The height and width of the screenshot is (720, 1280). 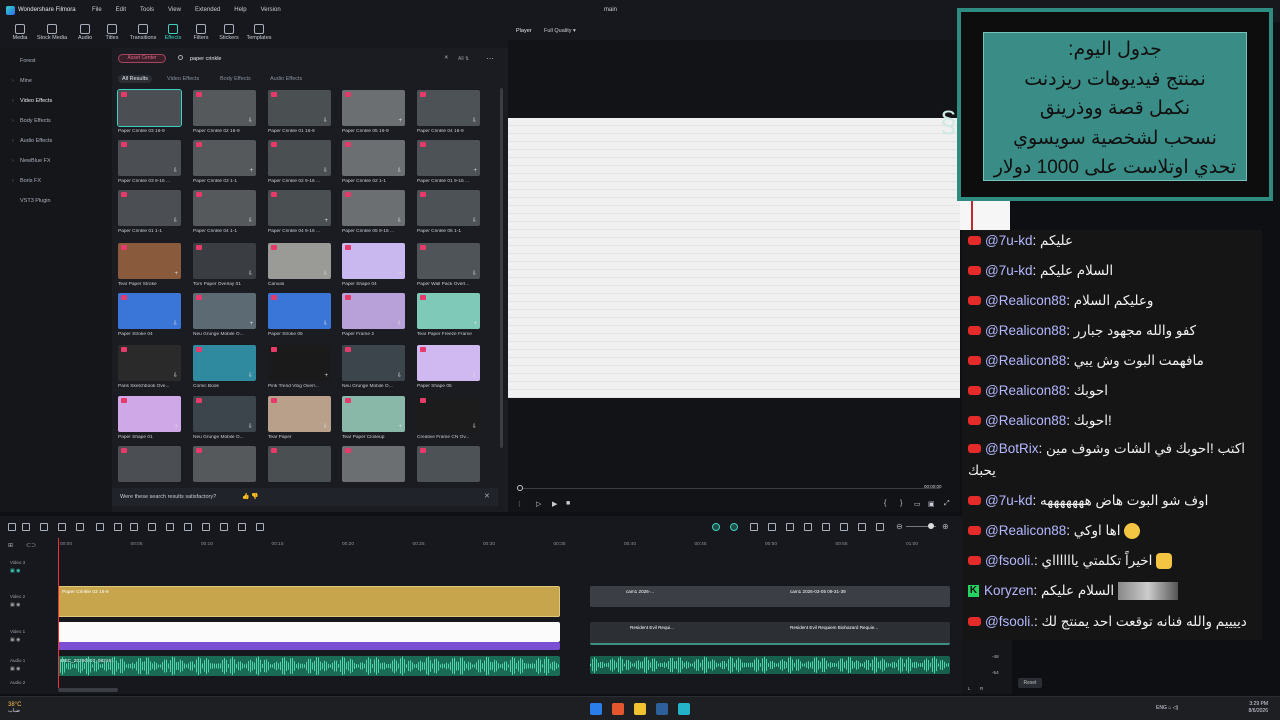 I want to click on mixer-icon, so click(x=826, y=527).